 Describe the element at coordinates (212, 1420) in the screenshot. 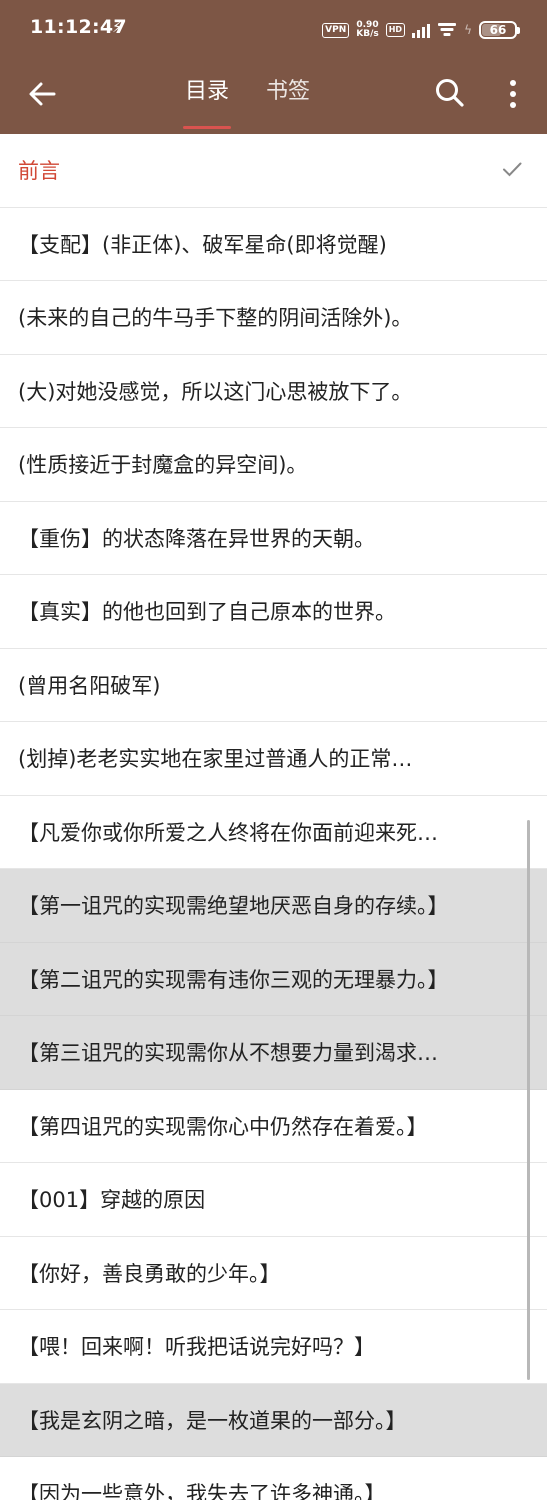

I see `chapter-title: 【我是玄阴之暗，是一枚道果的一部分。】` at that location.